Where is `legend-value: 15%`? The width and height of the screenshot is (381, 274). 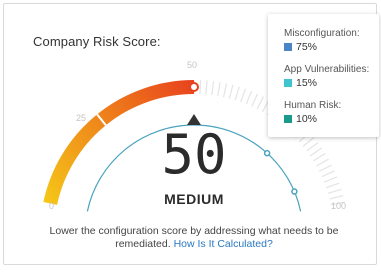 legend-value: 15% is located at coordinates (307, 83).